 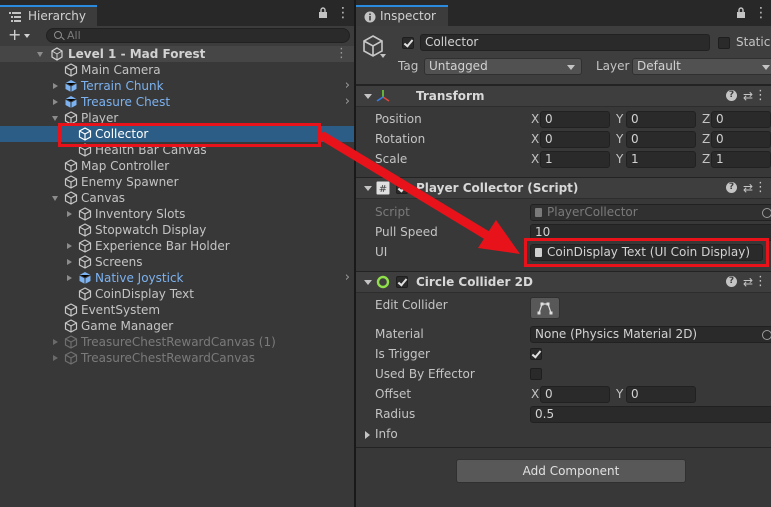 What do you see at coordinates (177, 54) in the screenshot?
I see `scene-row: Level 1 - Mad Forest ⋮` at bounding box center [177, 54].